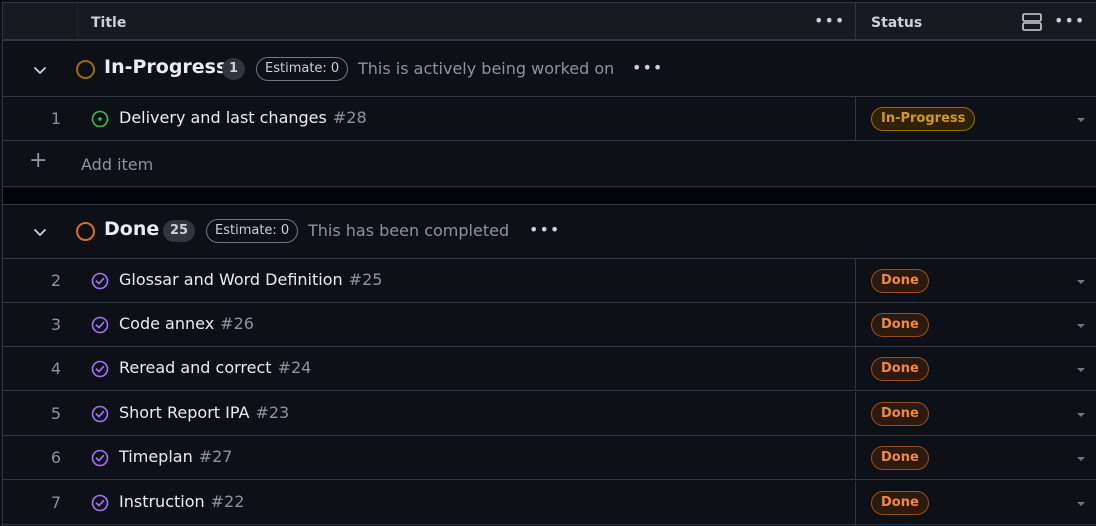 The image size is (1096, 526). Describe the element at coordinates (549, 458) in the screenshot. I see `table-row: 6 Timeplan #27 Done` at that location.